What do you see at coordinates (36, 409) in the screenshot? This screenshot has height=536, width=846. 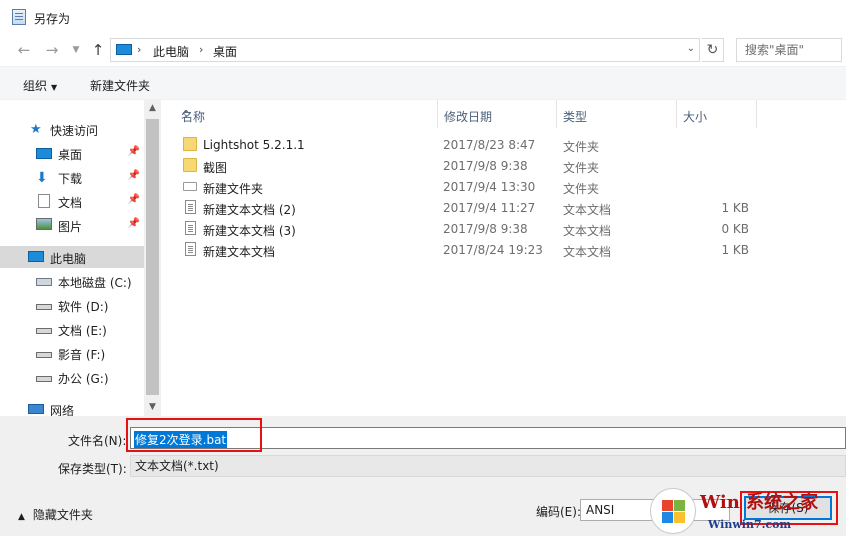 I see `network-icon` at bounding box center [36, 409].